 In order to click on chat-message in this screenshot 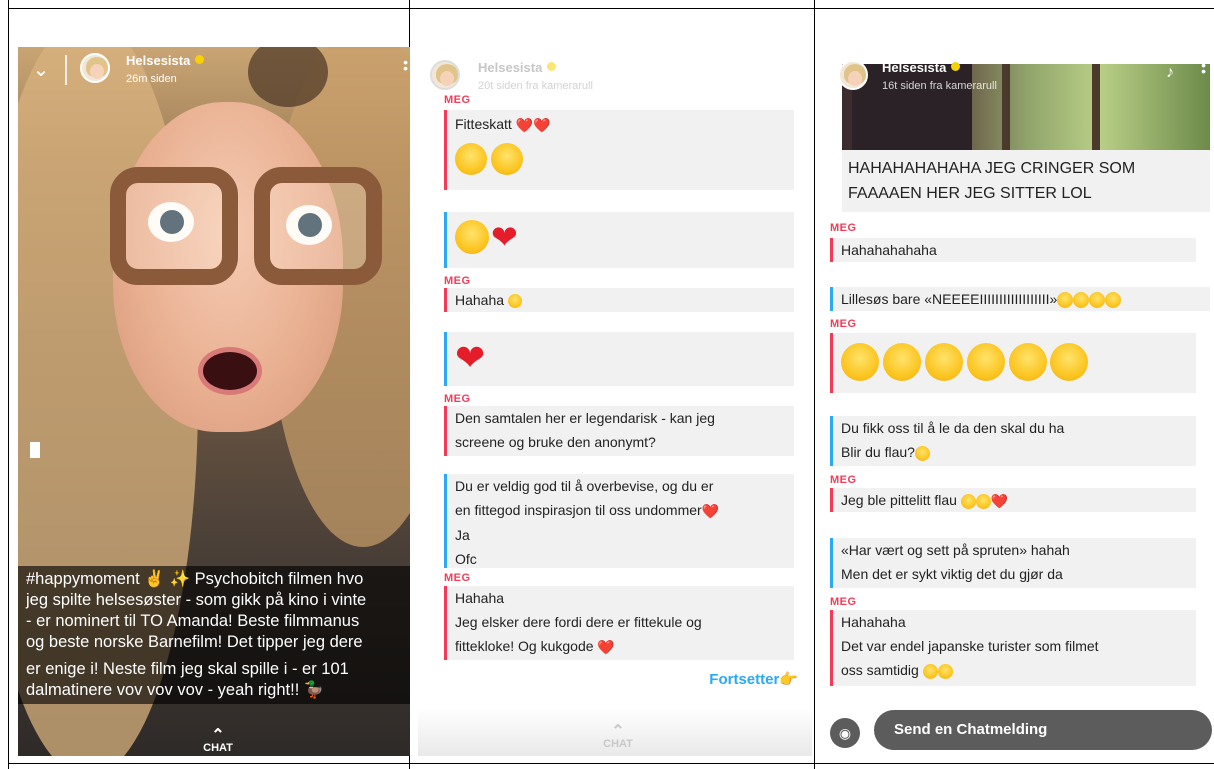, I will do `click(1013, 363)`.